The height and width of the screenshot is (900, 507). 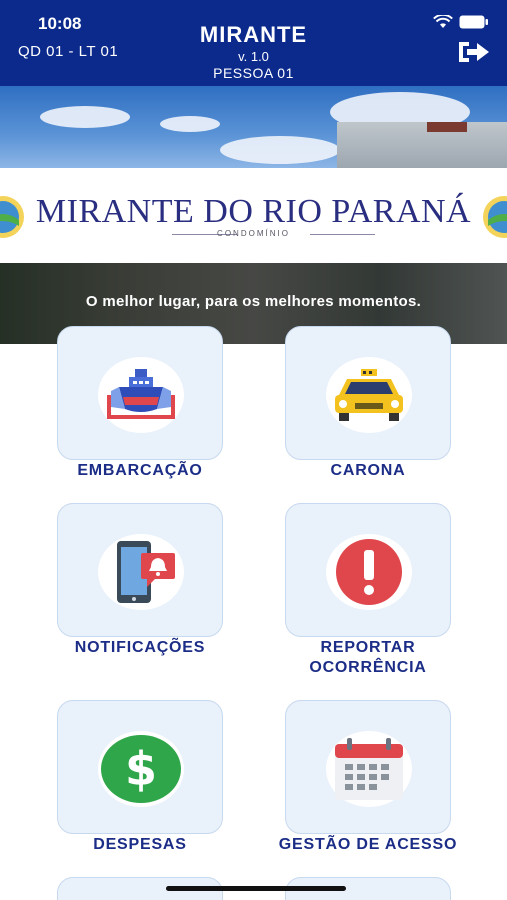 What do you see at coordinates (368, 470) in the screenshot?
I see `tile-label-carona: CARONA` at bounding box center [368, 470].